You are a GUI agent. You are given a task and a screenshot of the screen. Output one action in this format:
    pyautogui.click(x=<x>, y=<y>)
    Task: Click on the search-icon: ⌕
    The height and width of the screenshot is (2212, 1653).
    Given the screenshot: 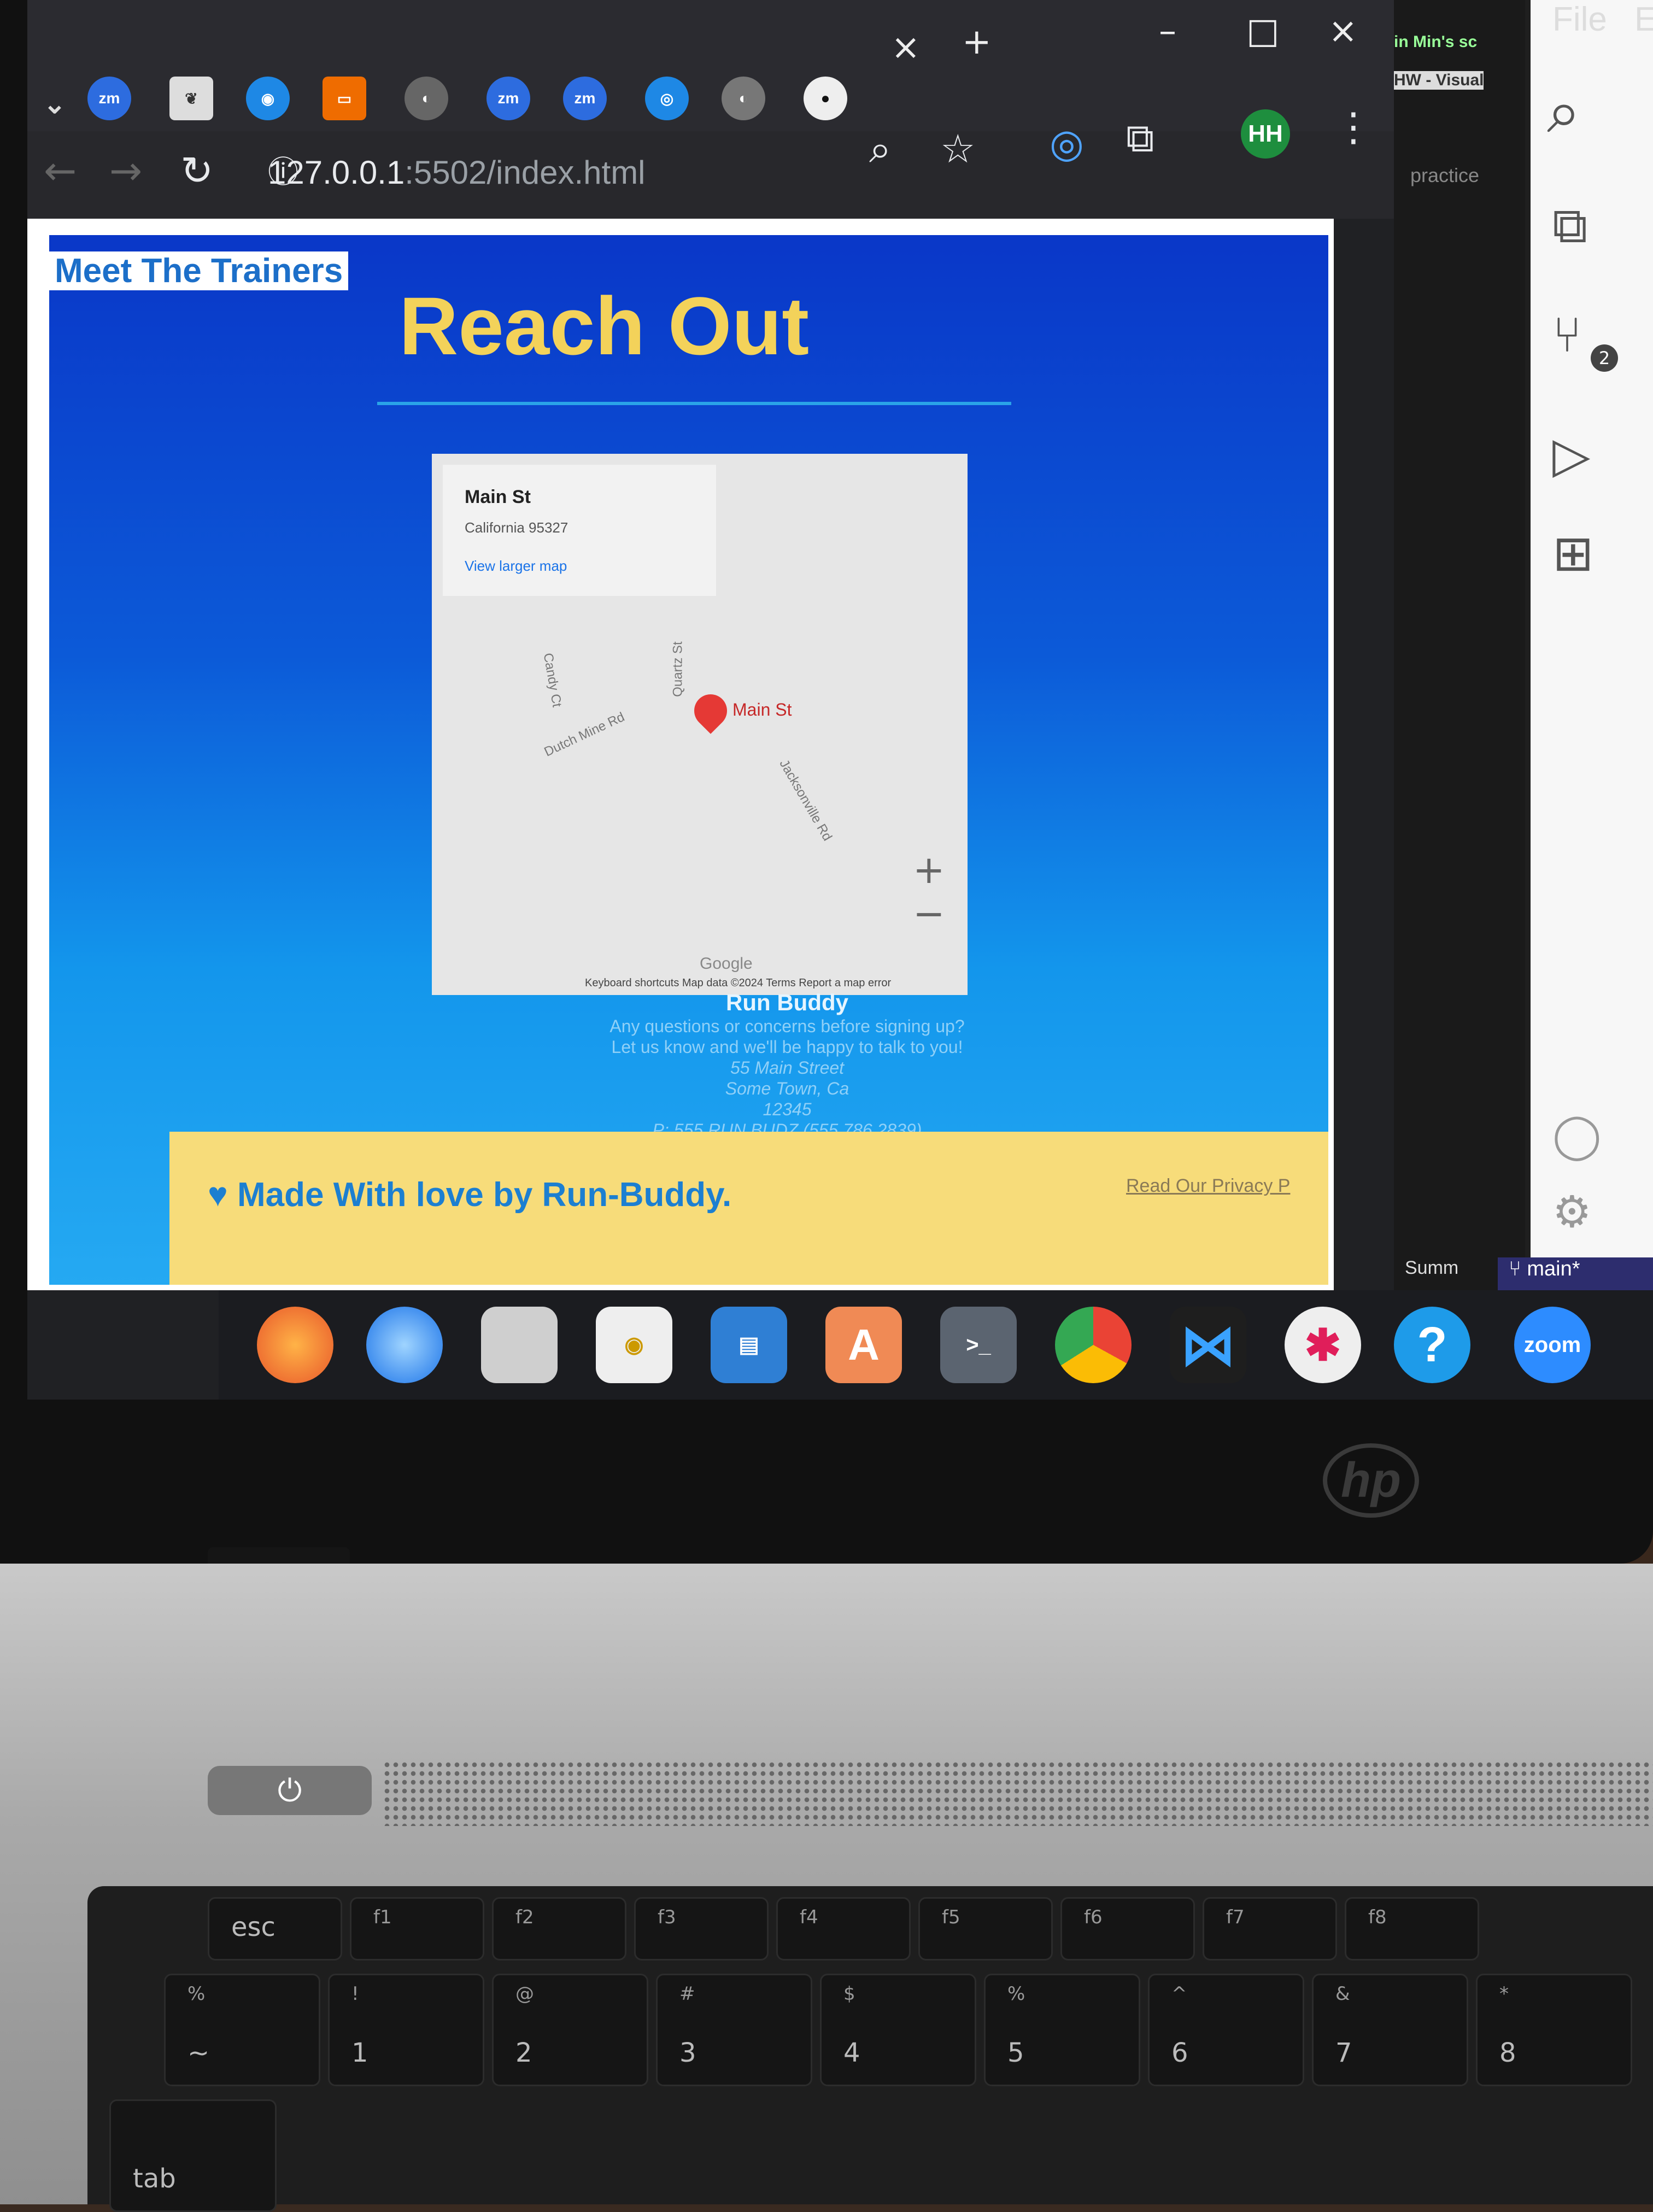 What is the action you would take?
    pyautogui.click(x=1564, y=113)
    